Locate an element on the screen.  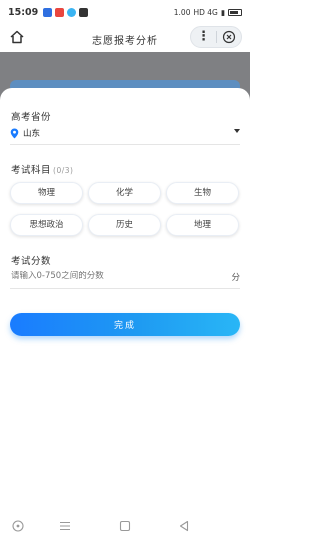
subjects-count: (0/3) is located at coordinates (63, 170).